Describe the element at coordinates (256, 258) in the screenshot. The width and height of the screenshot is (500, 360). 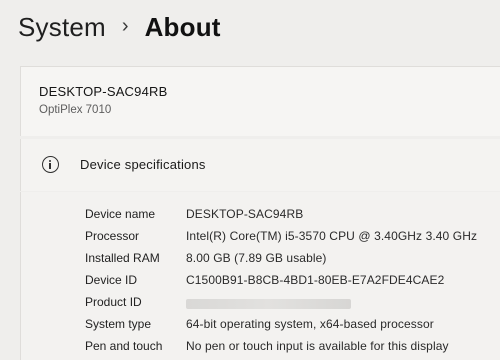
I see `spec-value: 8.00 GB (7.89 GB usable)` at that location.